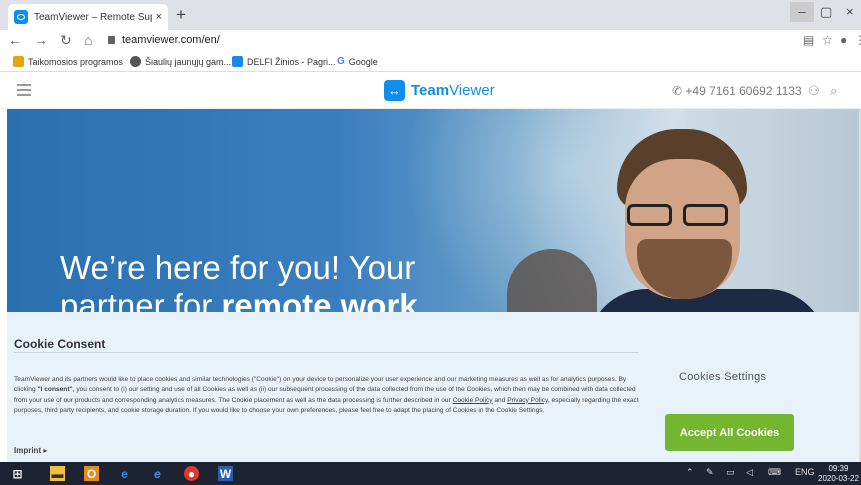 This screenshot has width=861, height=485. I want to click on apps-grid-icon, so click(18, 61).